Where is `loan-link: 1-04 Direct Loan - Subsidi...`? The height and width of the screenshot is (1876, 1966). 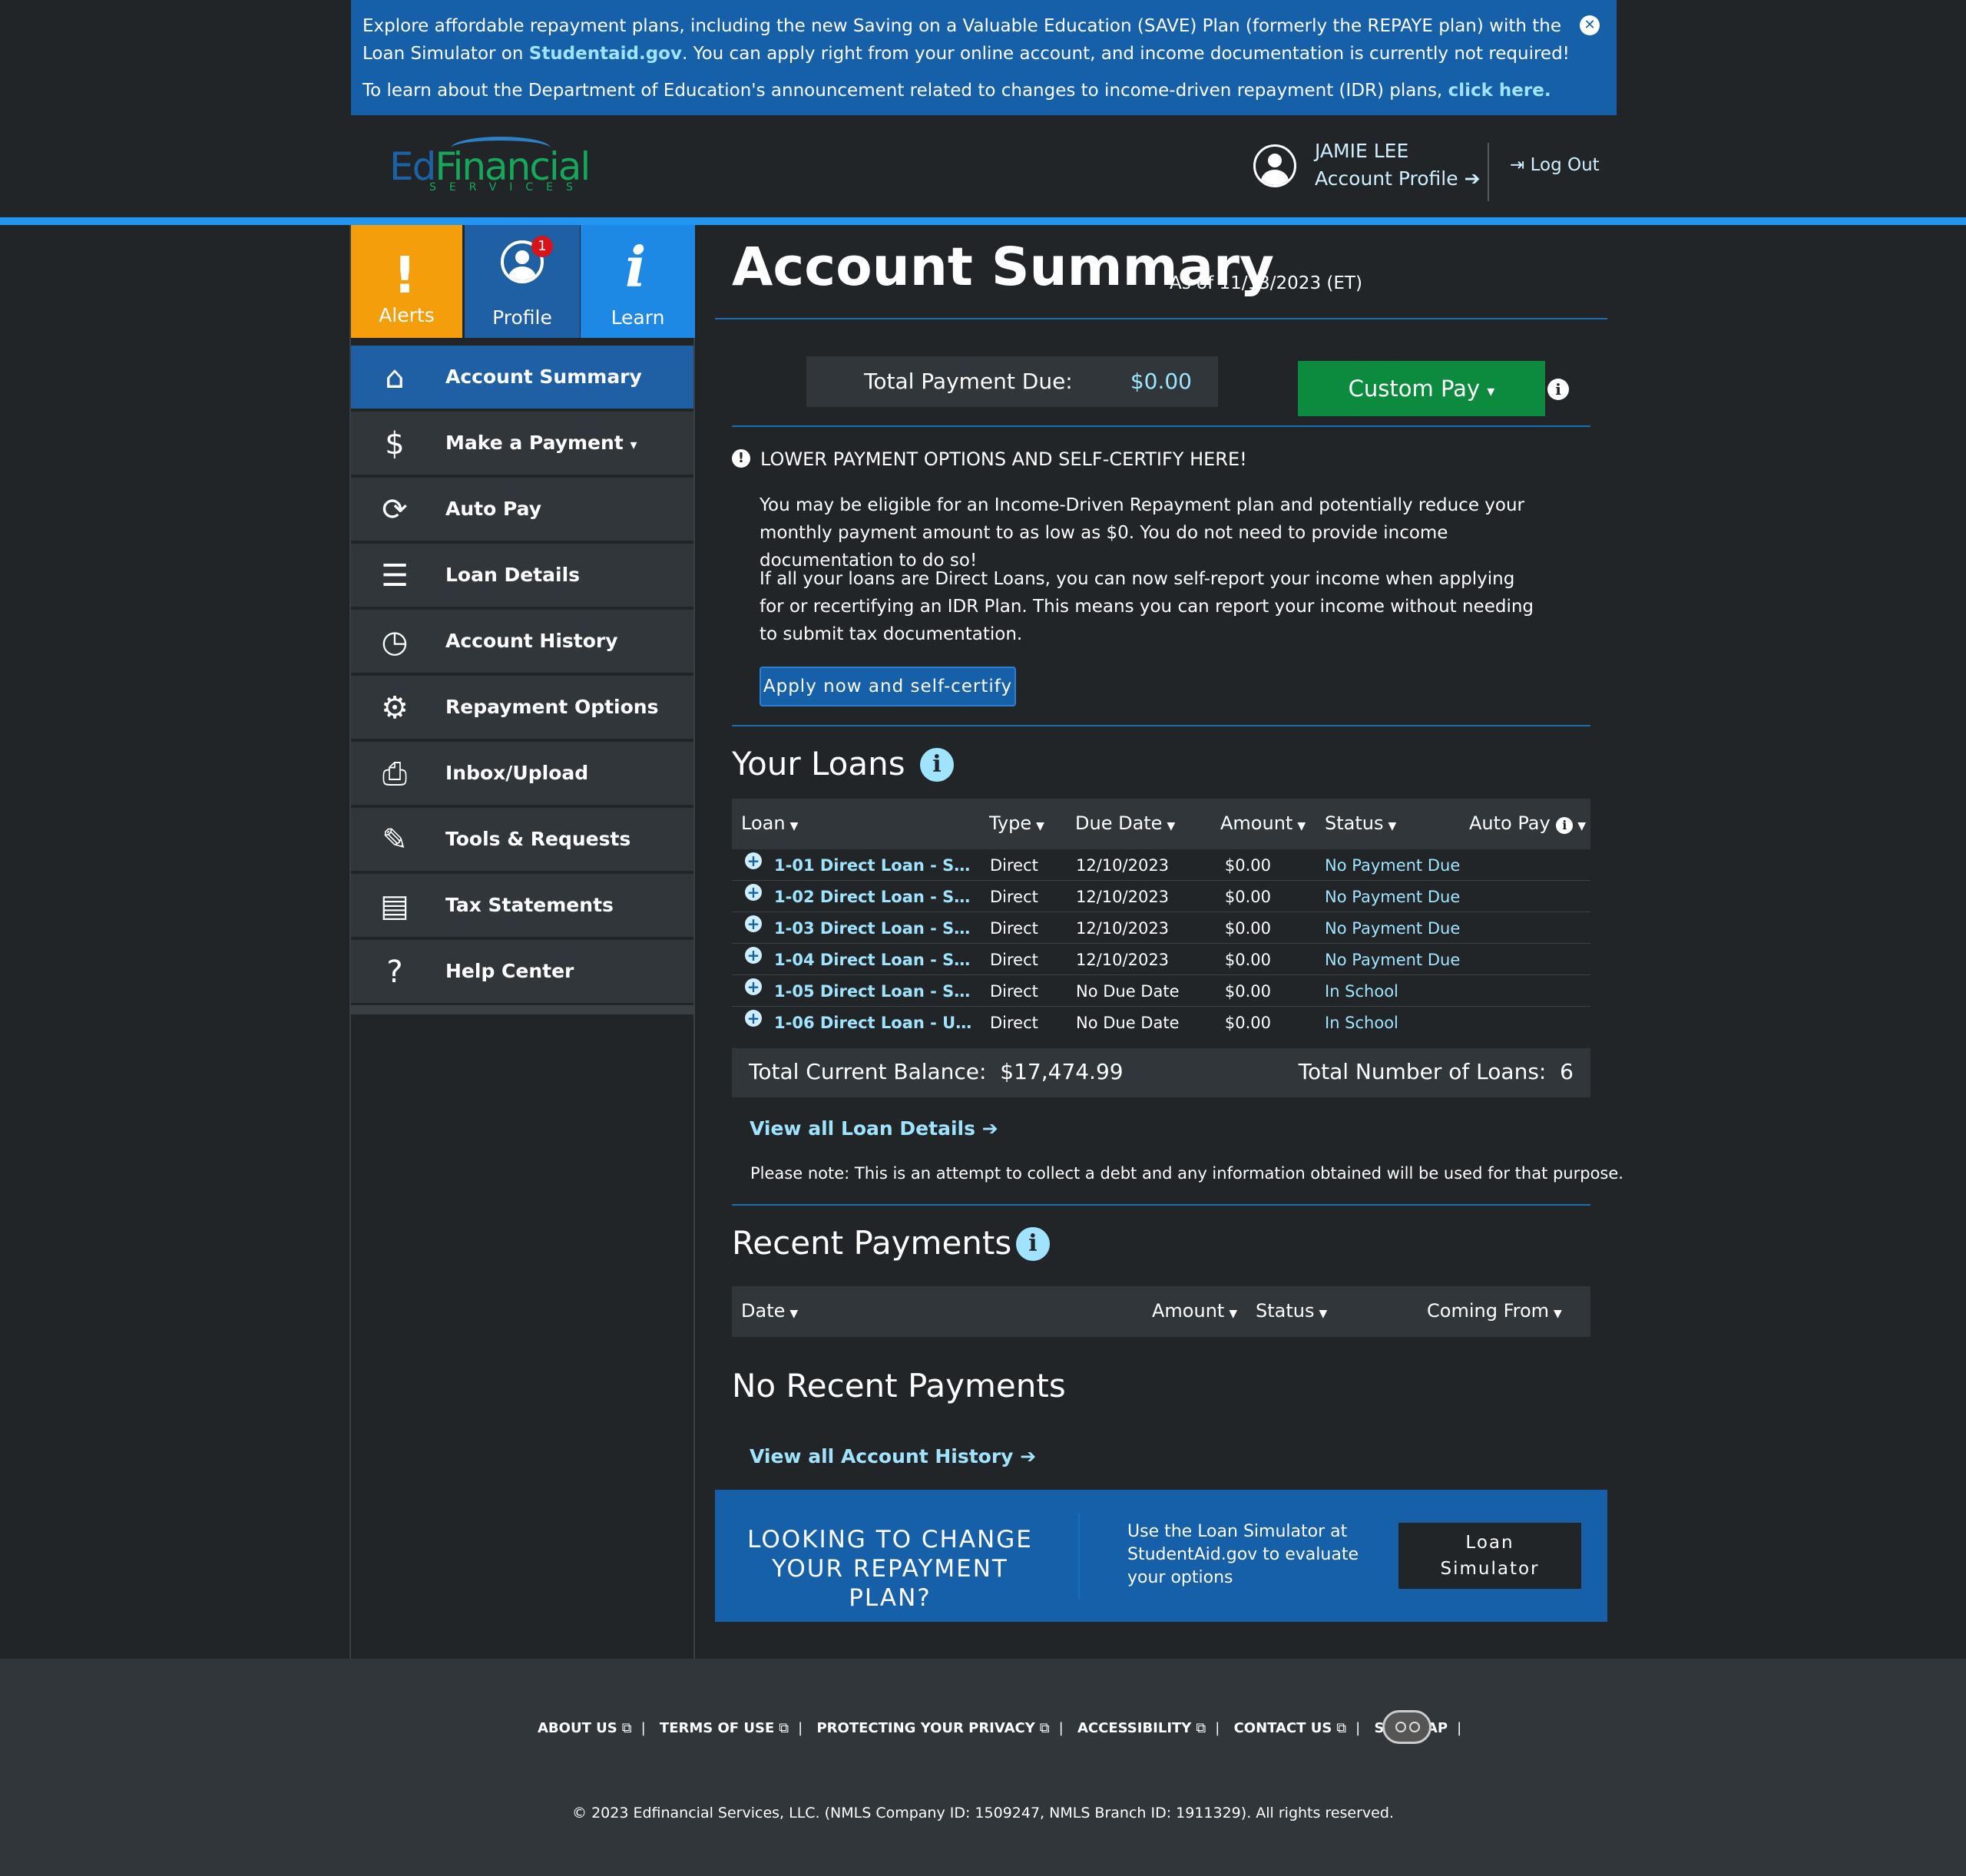
loan-link: 1-04 Direct Loan - Subsidi... is located at coordinates (876, 960).